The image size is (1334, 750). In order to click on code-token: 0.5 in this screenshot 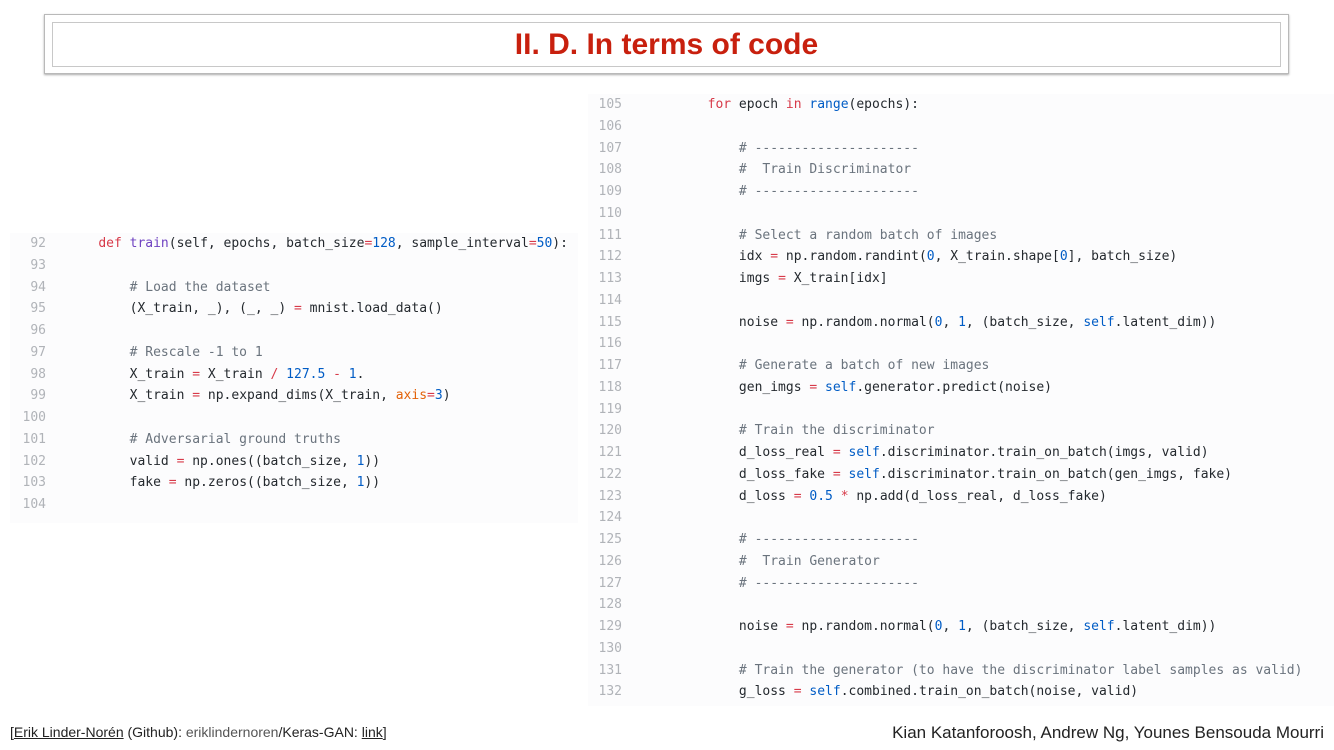, I will do `click(821, 496)`.